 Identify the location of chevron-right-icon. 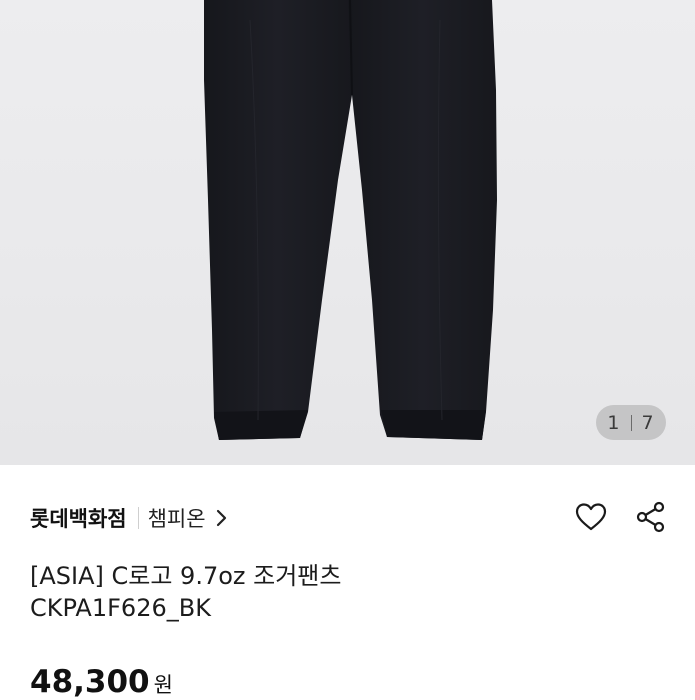
(222, 518).